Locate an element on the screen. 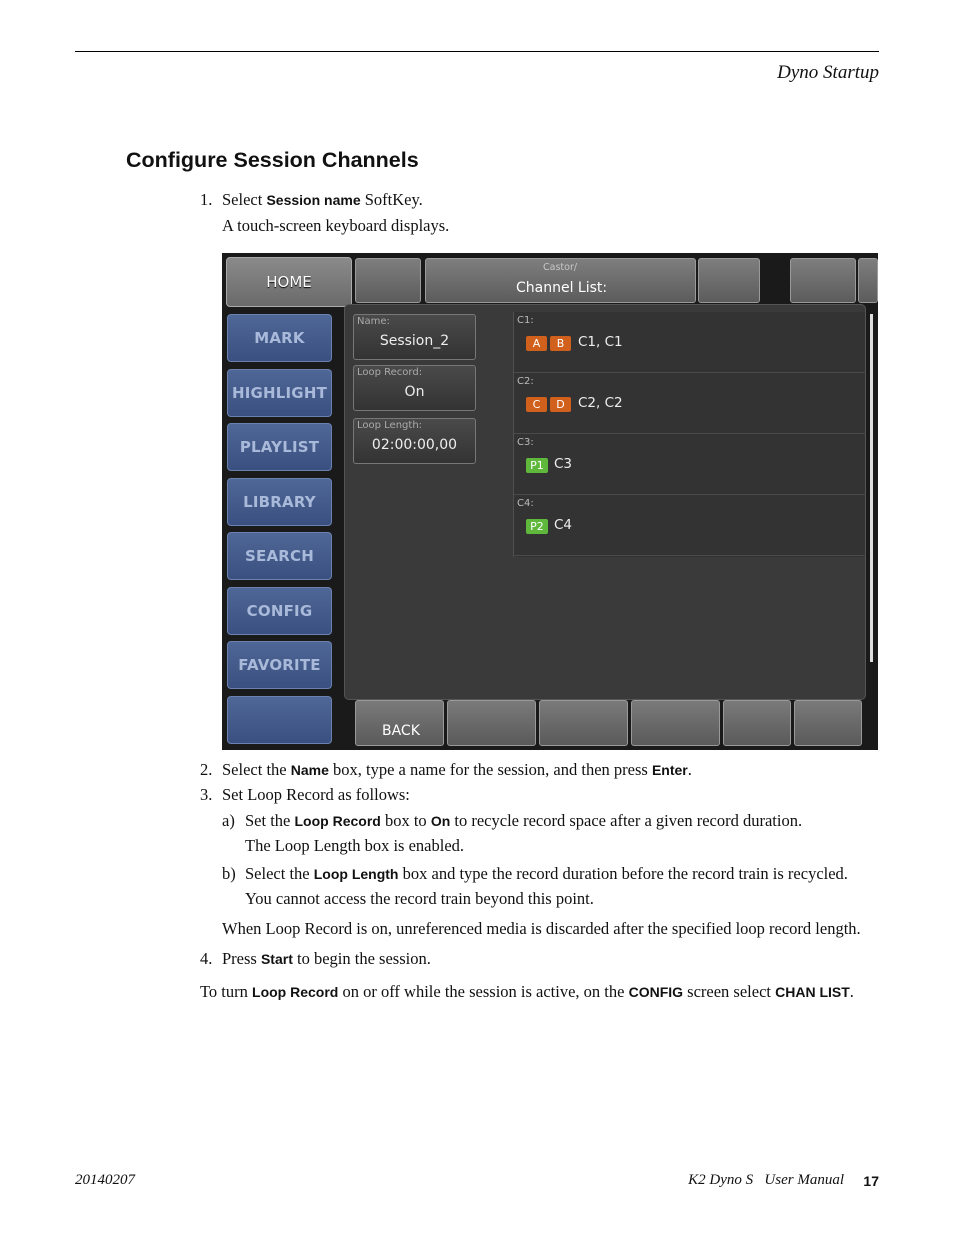  channel-label: C4: is located at coordinates (525, 503).